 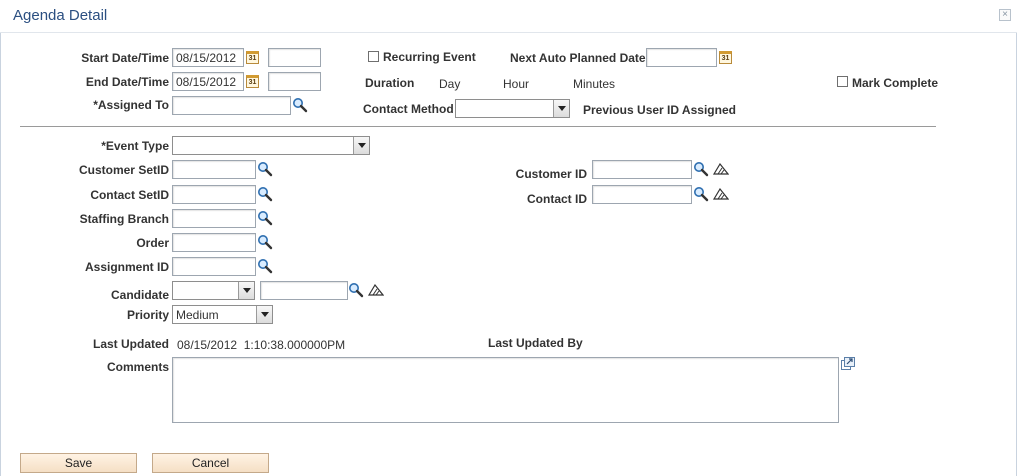 What do you see at coordinates (304, 290) in the screenshot?
I see `candidate-id-input` at bounding box center [304, 290].